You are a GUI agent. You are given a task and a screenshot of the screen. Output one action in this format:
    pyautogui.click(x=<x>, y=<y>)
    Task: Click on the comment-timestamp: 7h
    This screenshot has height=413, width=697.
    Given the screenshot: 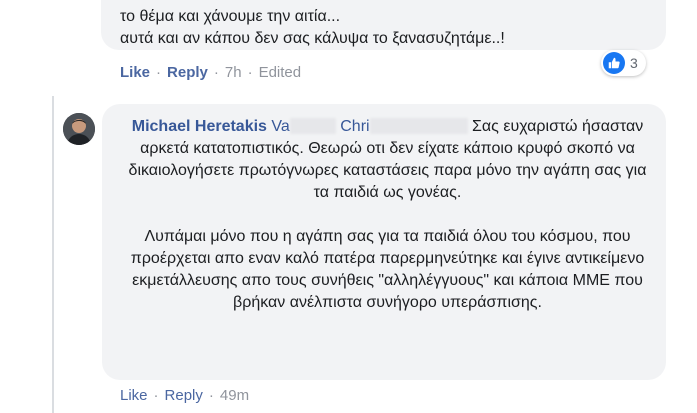 What is the action you would take?
    pyautogui.click(x=233, y=72)
    